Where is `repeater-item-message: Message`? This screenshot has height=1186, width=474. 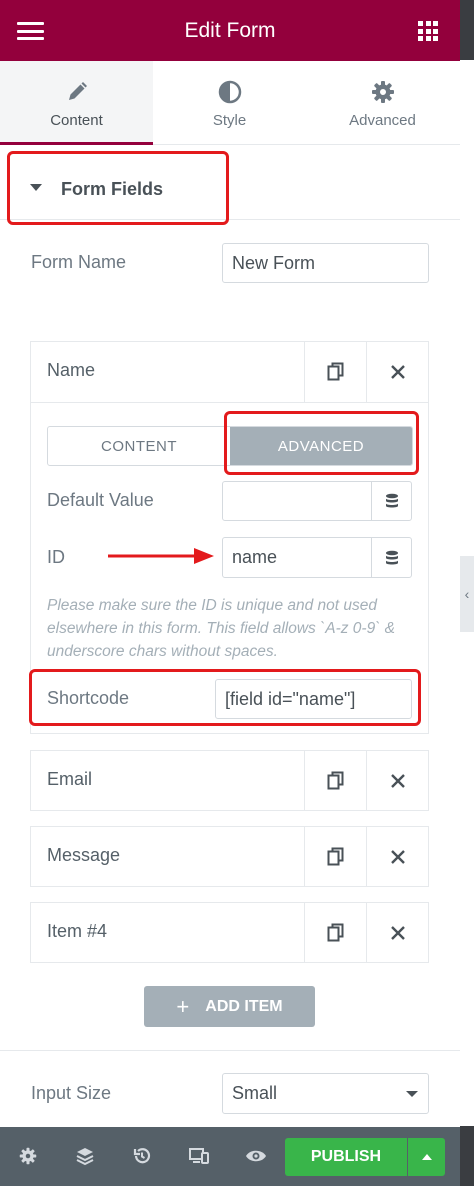
repeater-item-message: Message is located at coordinates (229, 856).